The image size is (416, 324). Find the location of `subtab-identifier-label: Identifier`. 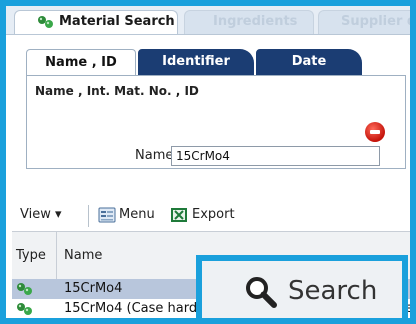

subtab-identifier-label: Identifier is located at coordinates (196, 61).